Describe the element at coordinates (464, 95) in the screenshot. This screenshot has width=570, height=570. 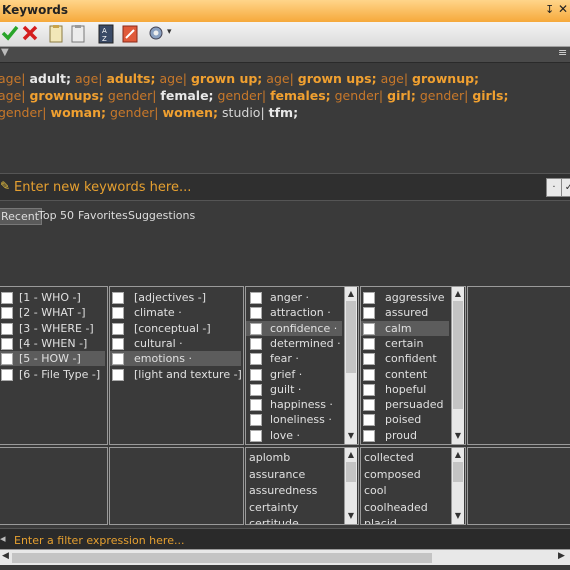
I see `keyword-entry: gender| girls;` at that location.